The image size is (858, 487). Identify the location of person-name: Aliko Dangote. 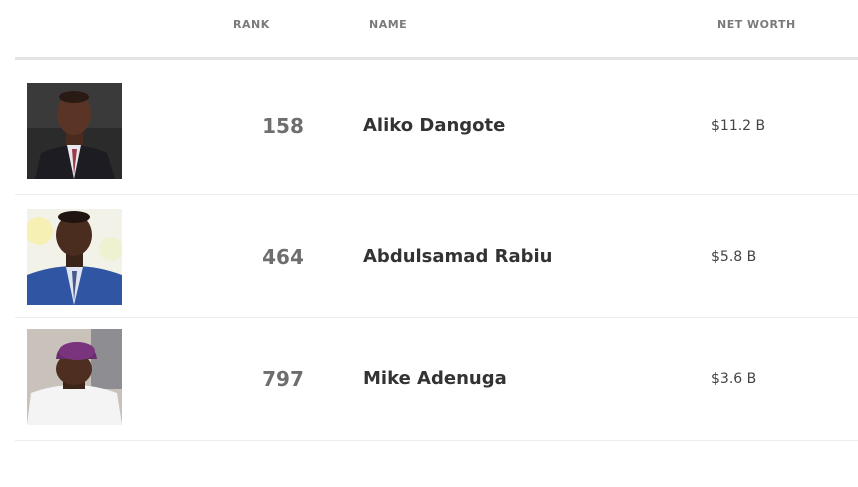
(434, 125).